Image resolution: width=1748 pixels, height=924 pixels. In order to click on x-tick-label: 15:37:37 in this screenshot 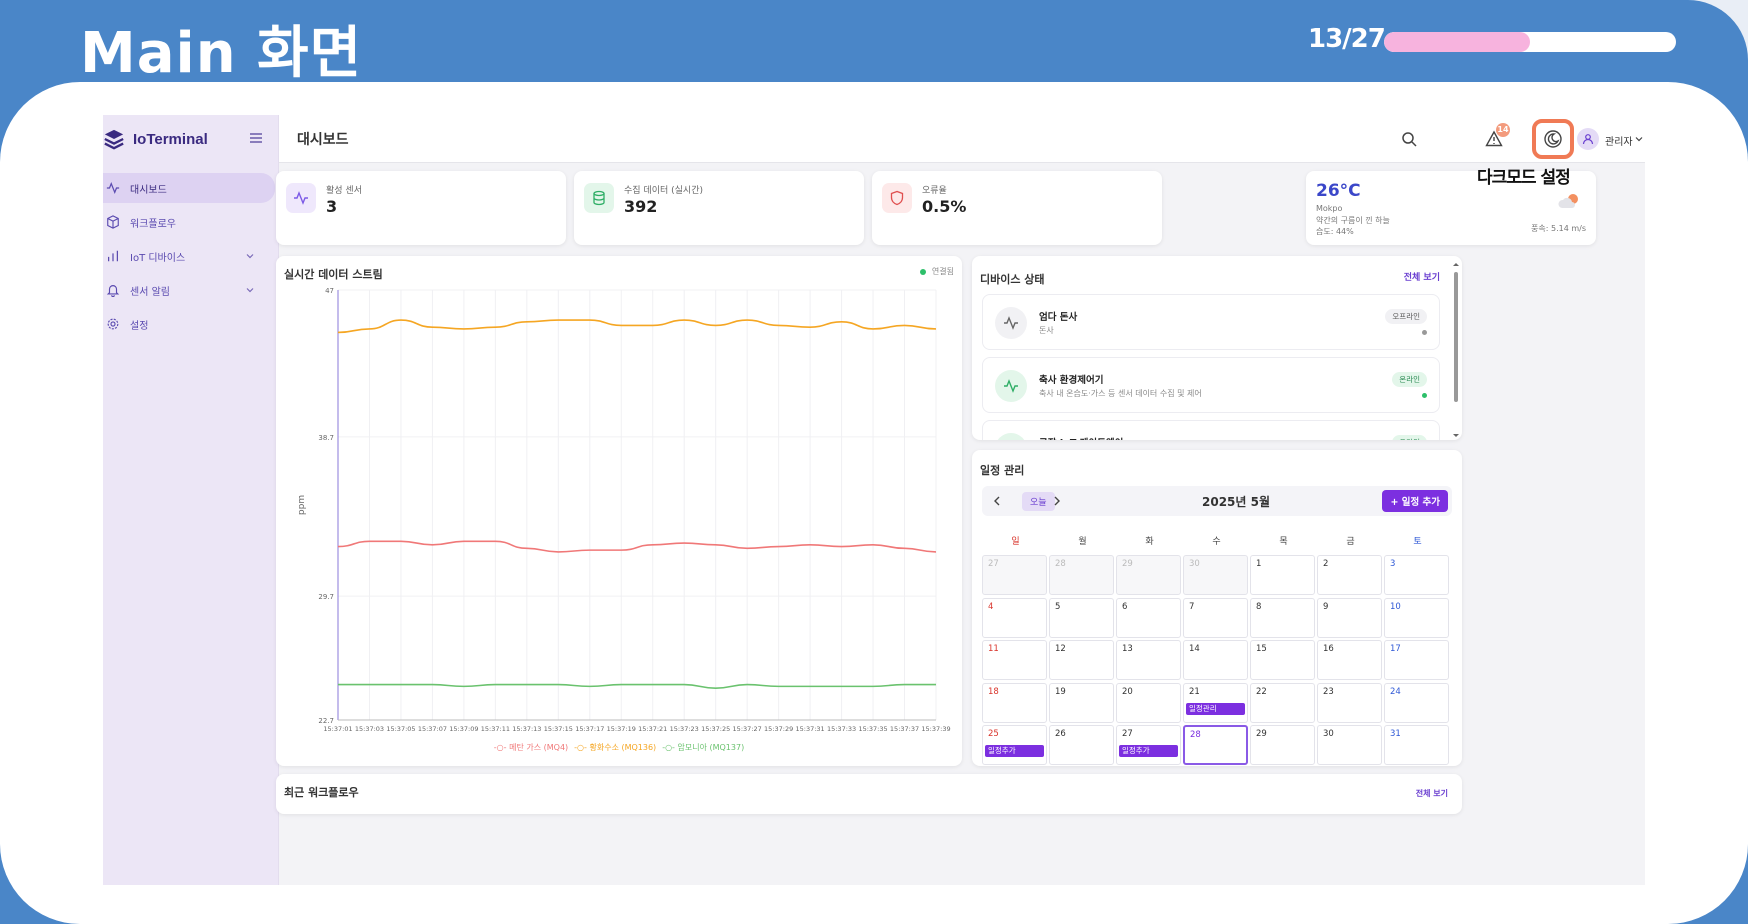, I will do `click(904, 729)`.